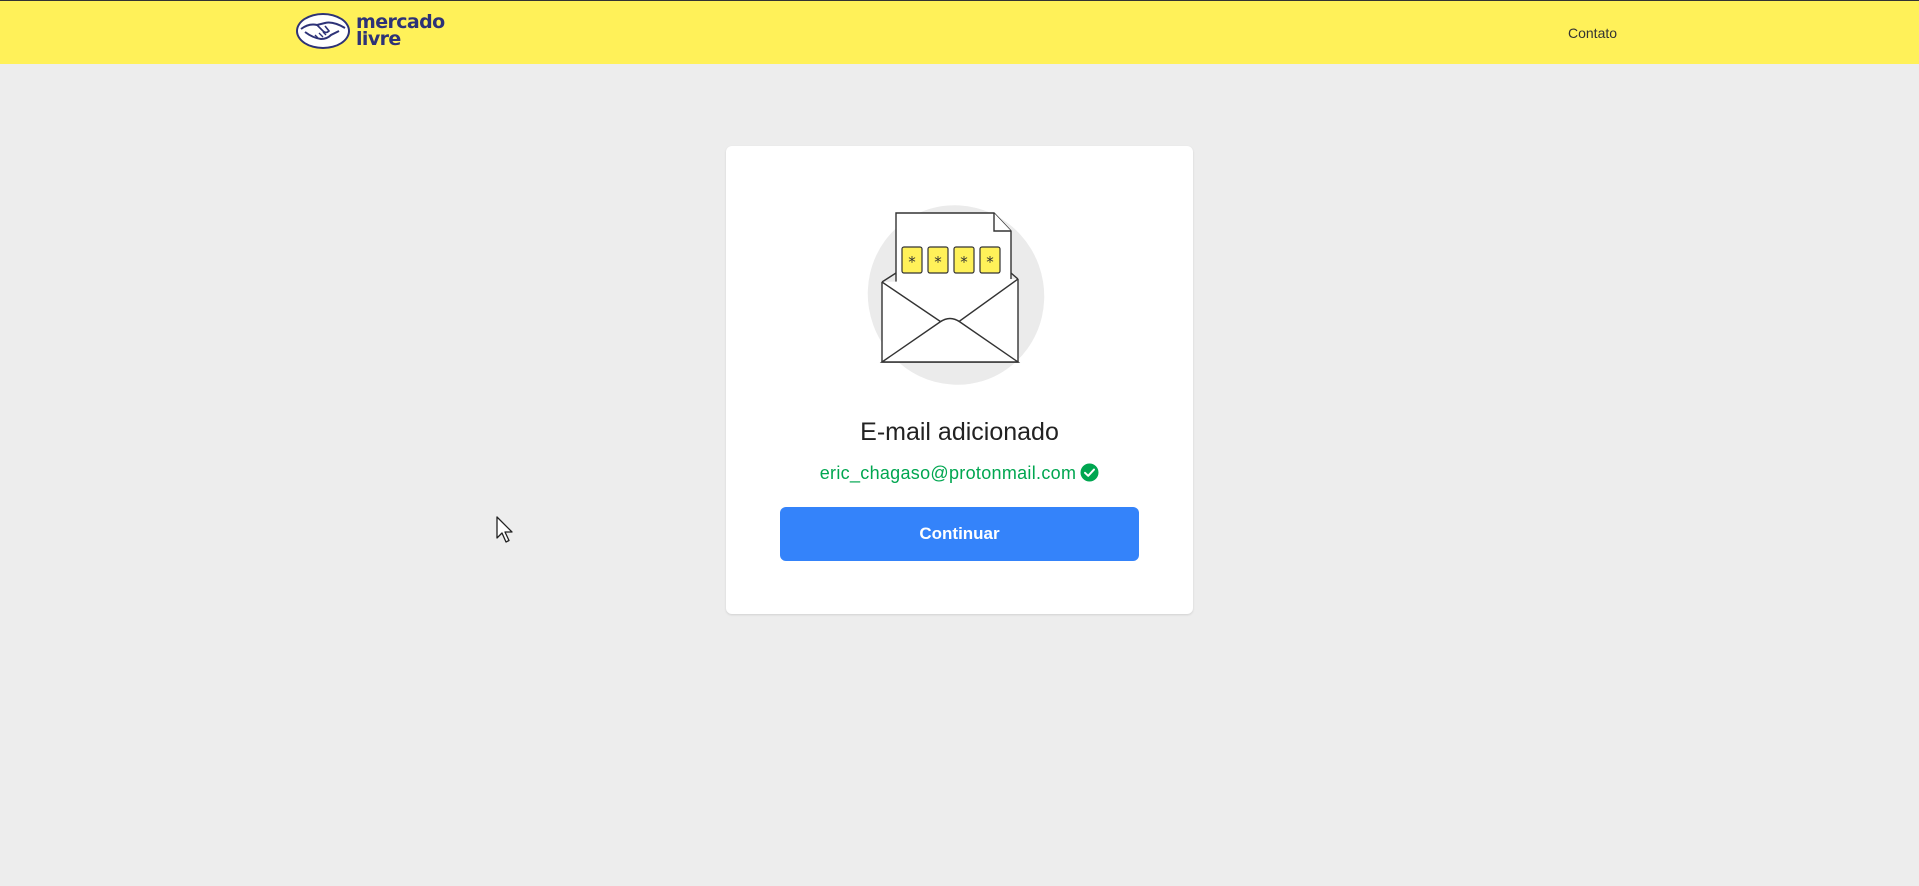 Image resolution: width=1919 pixels, height=886 pixels. I want to click on logo-word-livre: livre, so click(378, 39).